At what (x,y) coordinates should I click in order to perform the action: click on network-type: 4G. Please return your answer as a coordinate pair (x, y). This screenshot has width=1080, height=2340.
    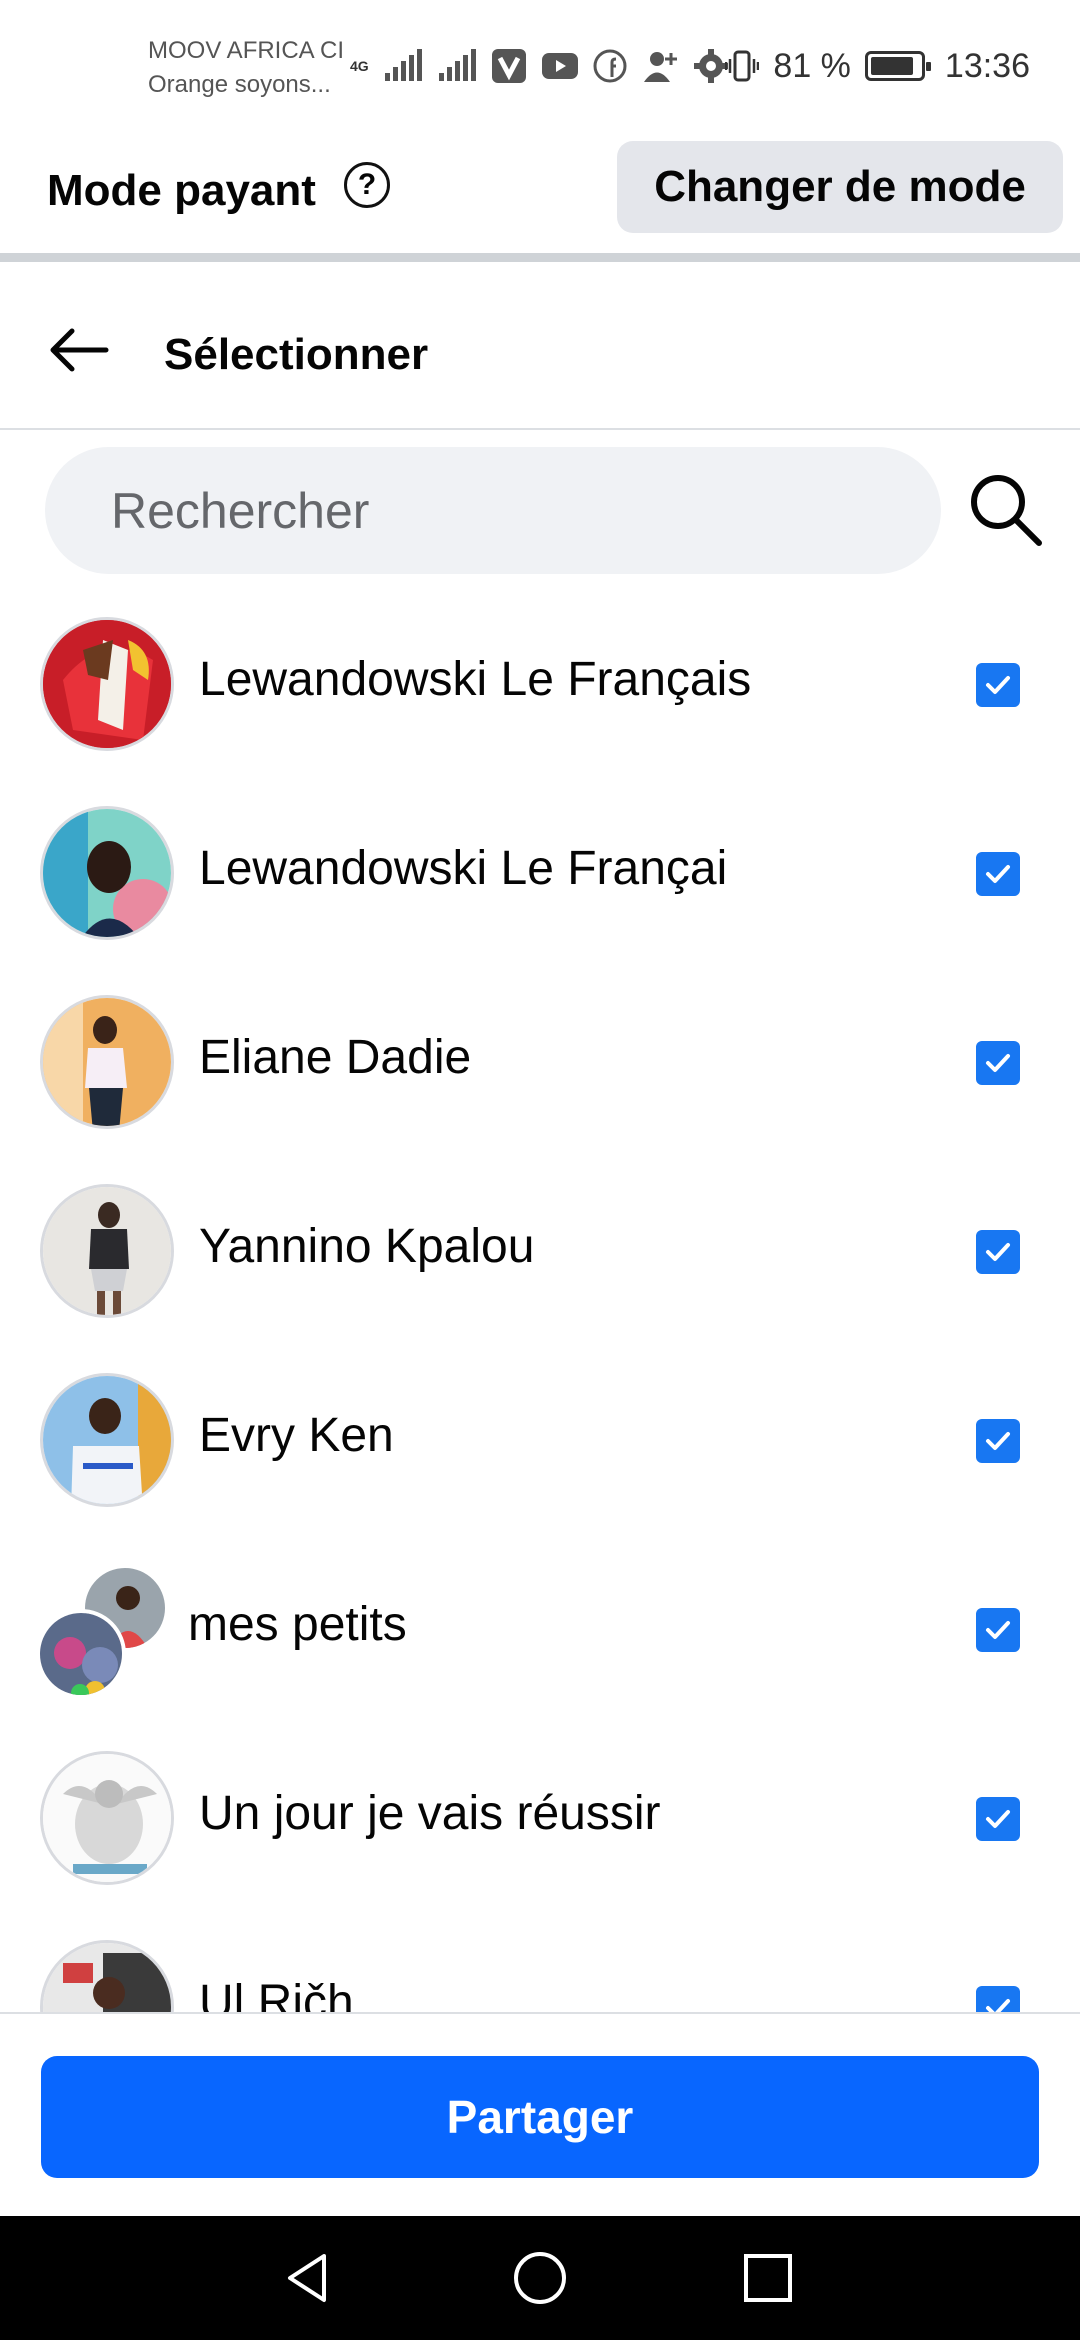
    Looking at the image, I should click on (359, 66).